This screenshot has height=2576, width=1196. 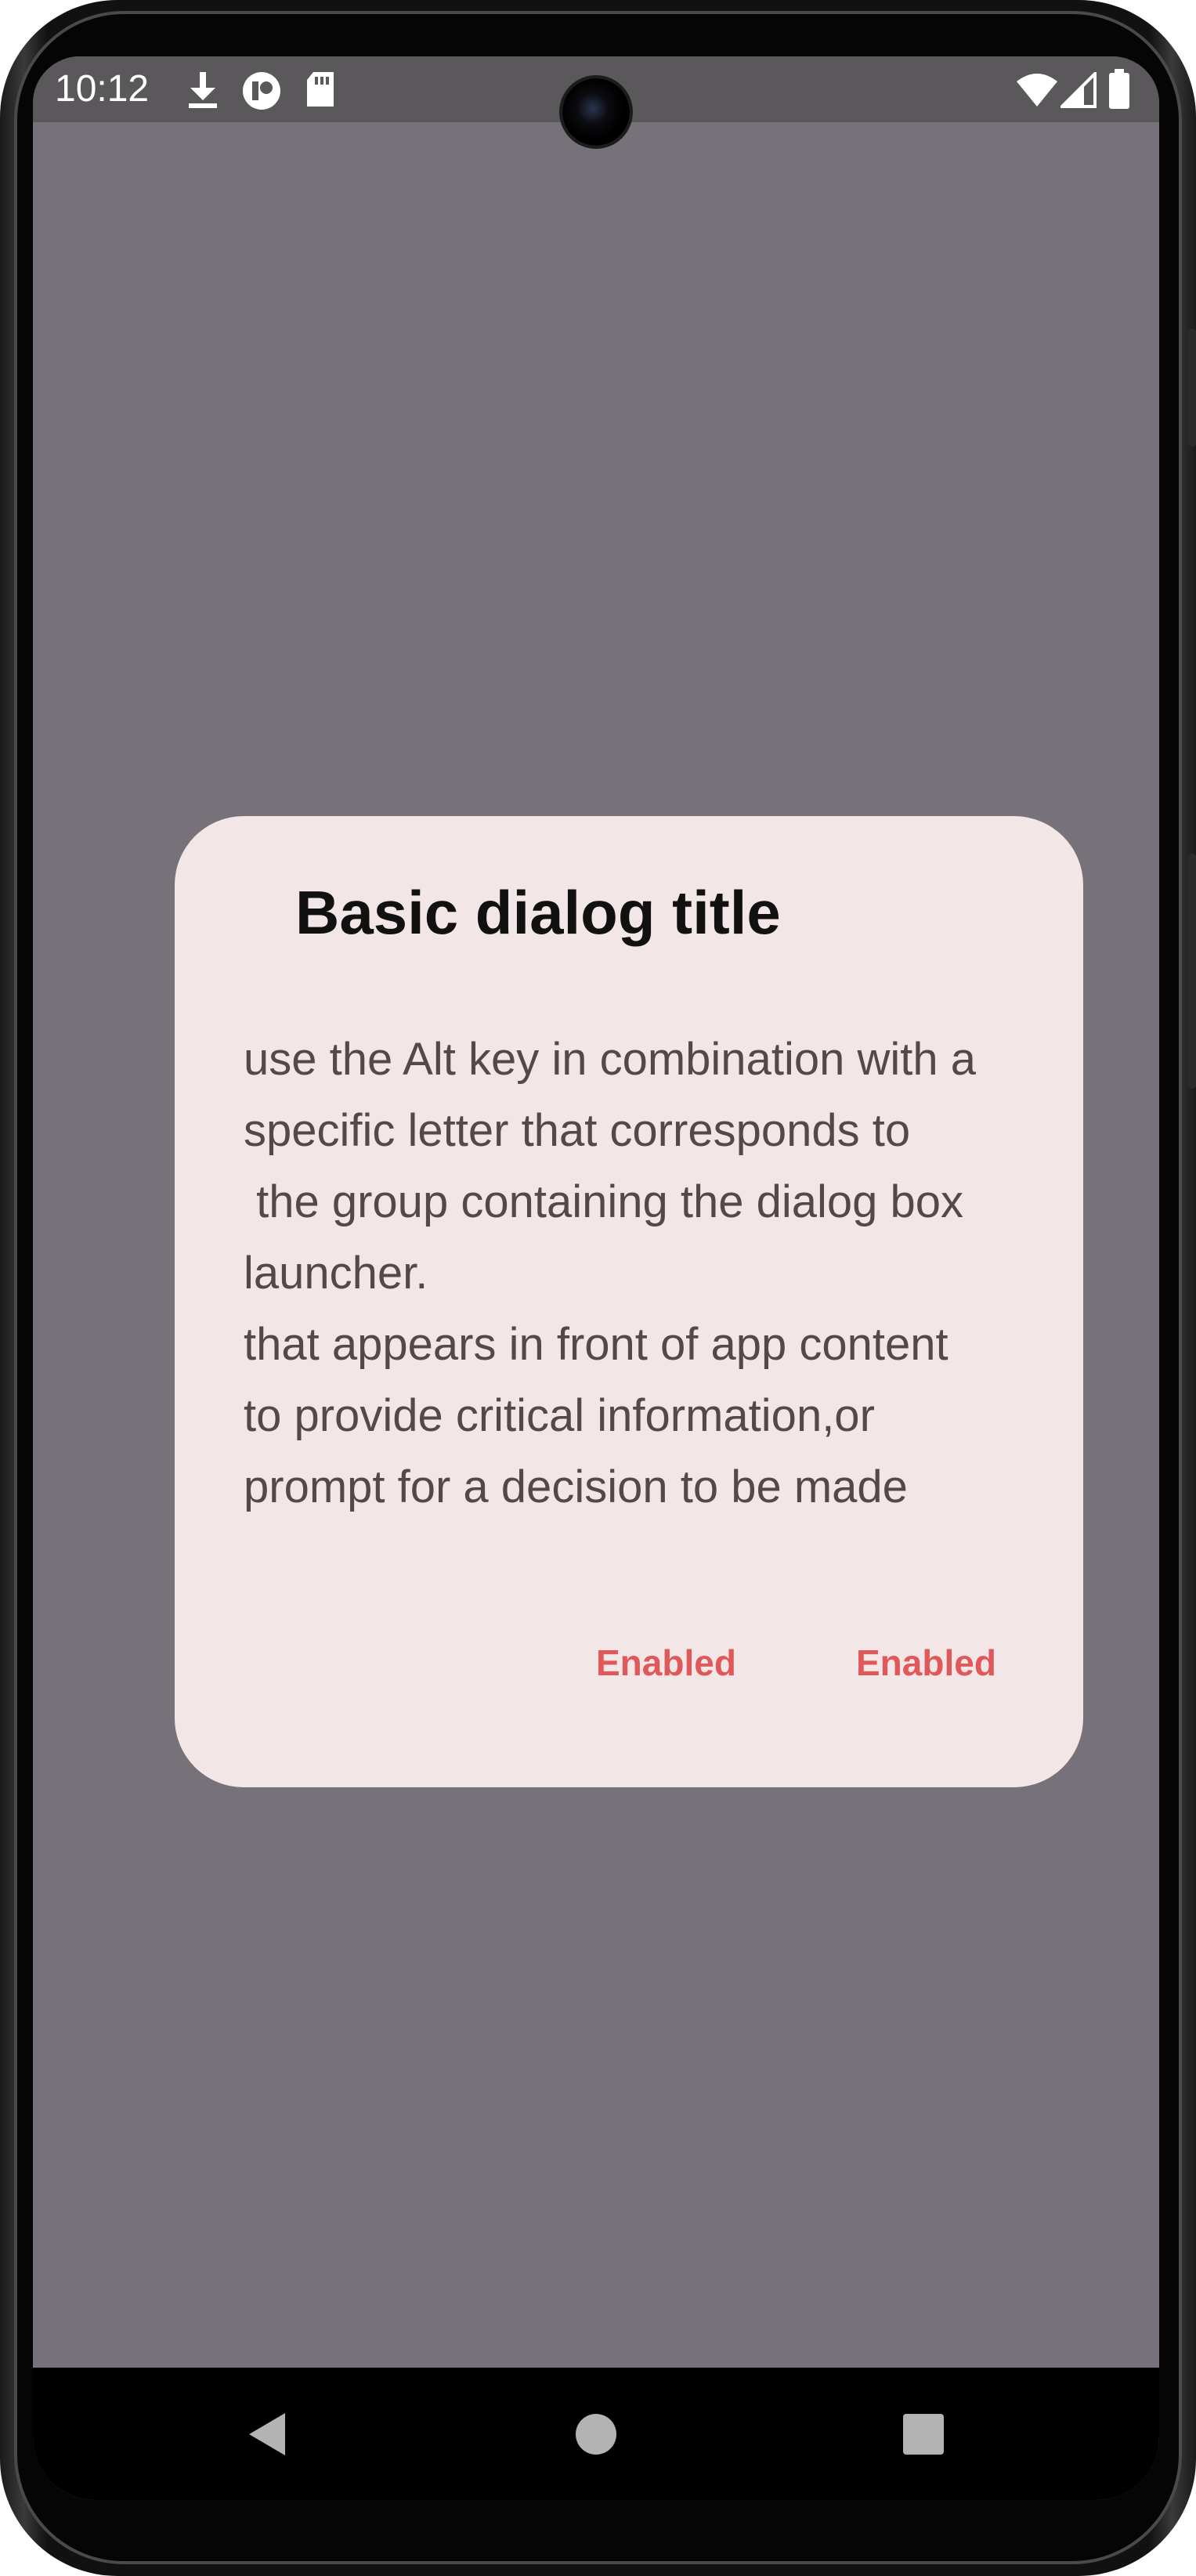 What do you see at coordinates (923, 2434) in the screenshot?
I see `recents-icon` at bounding box center [923, 2434].